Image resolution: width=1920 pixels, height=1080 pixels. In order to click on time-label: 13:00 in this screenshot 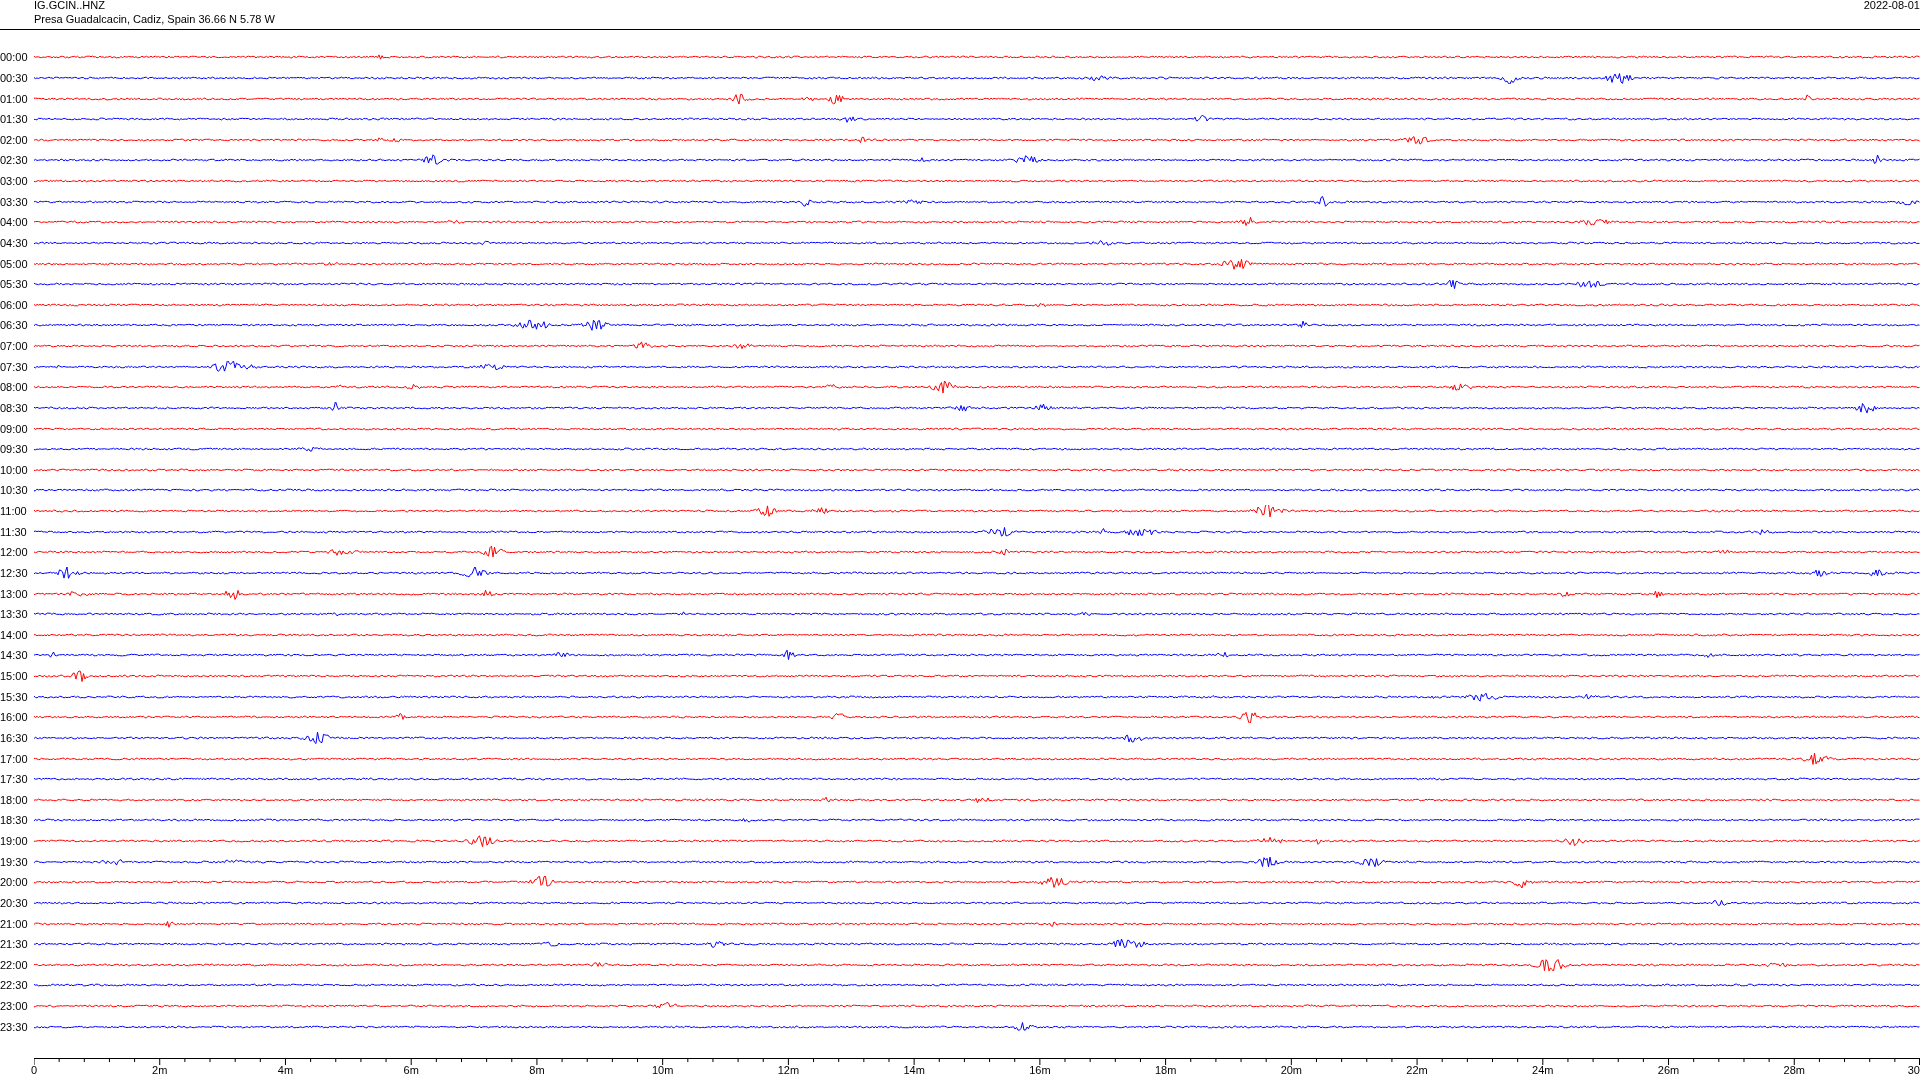, I will do `click(14, 593)`.